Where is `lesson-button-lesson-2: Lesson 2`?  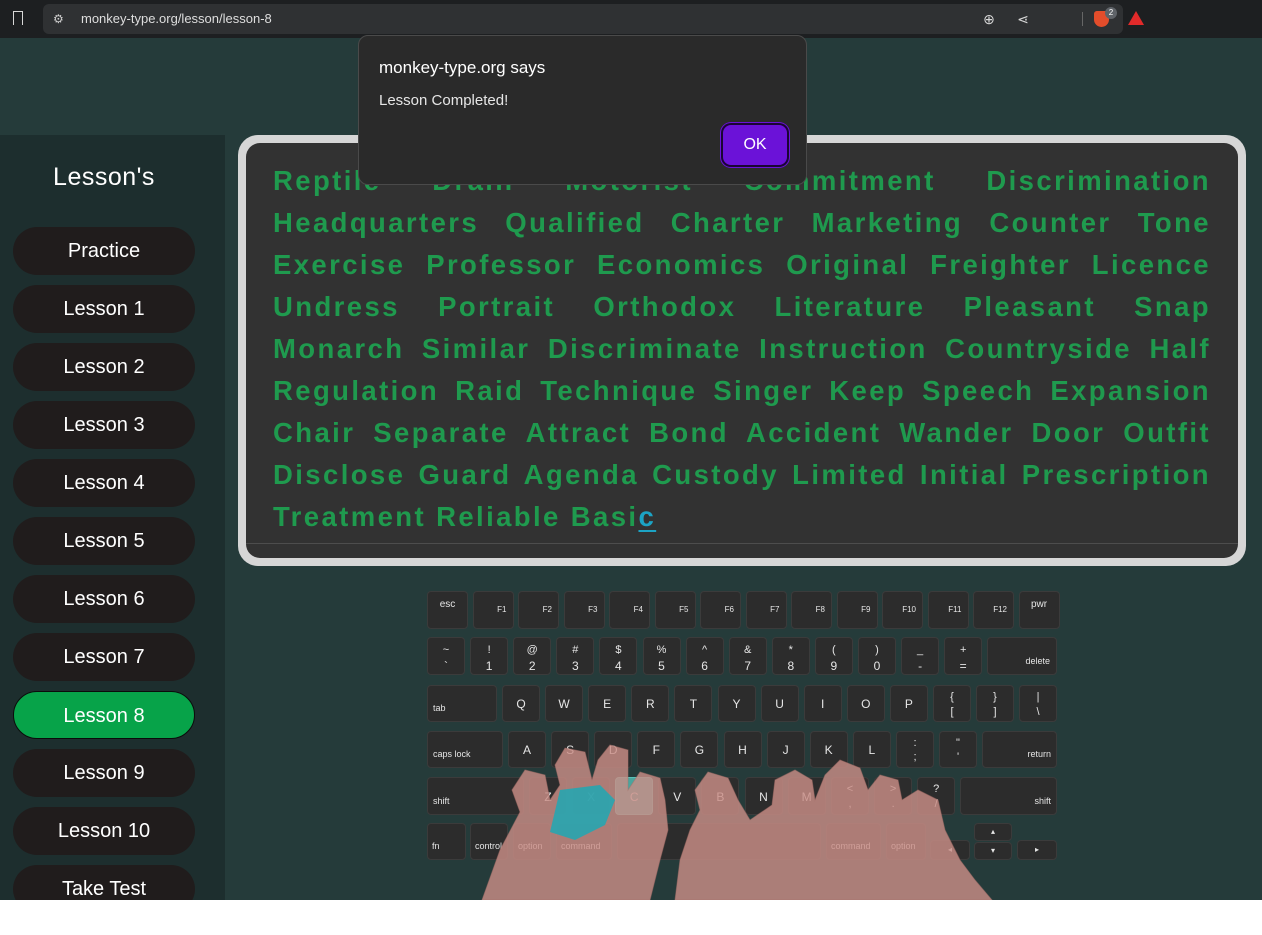 lesson-button-lesson-2: Lesson 2 is located at coordinates (104, 367).